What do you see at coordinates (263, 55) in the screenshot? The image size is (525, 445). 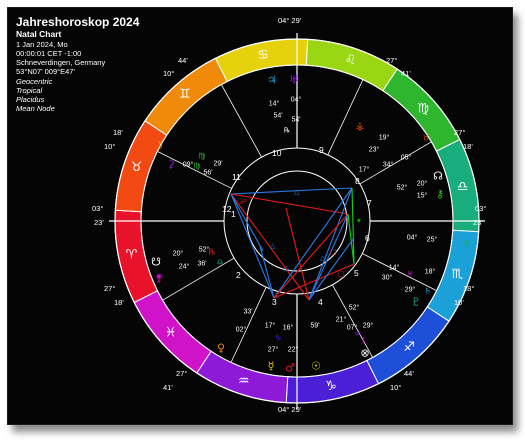 I see `cancer-icon: ♋` at bounding box center [263, 55].